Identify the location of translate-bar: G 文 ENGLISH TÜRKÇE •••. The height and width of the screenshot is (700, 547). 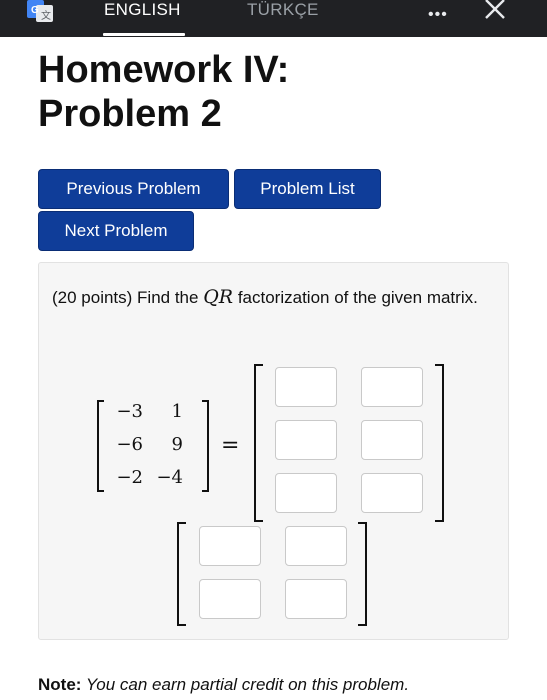
(273, 18).